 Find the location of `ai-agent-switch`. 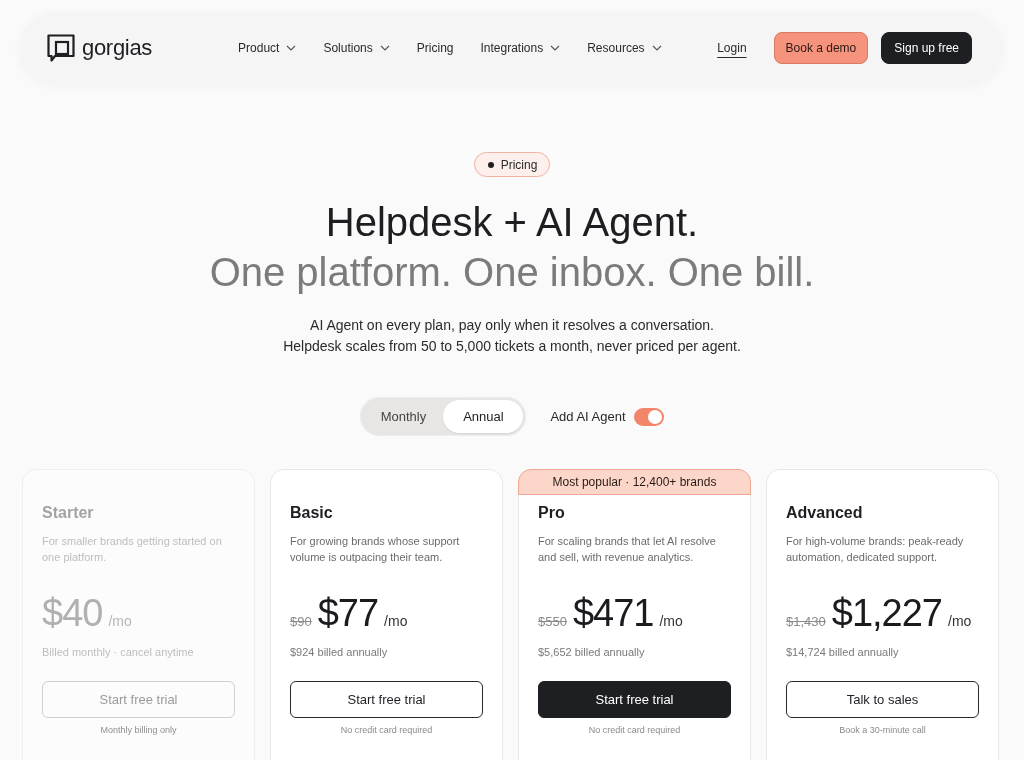

ai-agent-switch is located at coordinates (648, 416).